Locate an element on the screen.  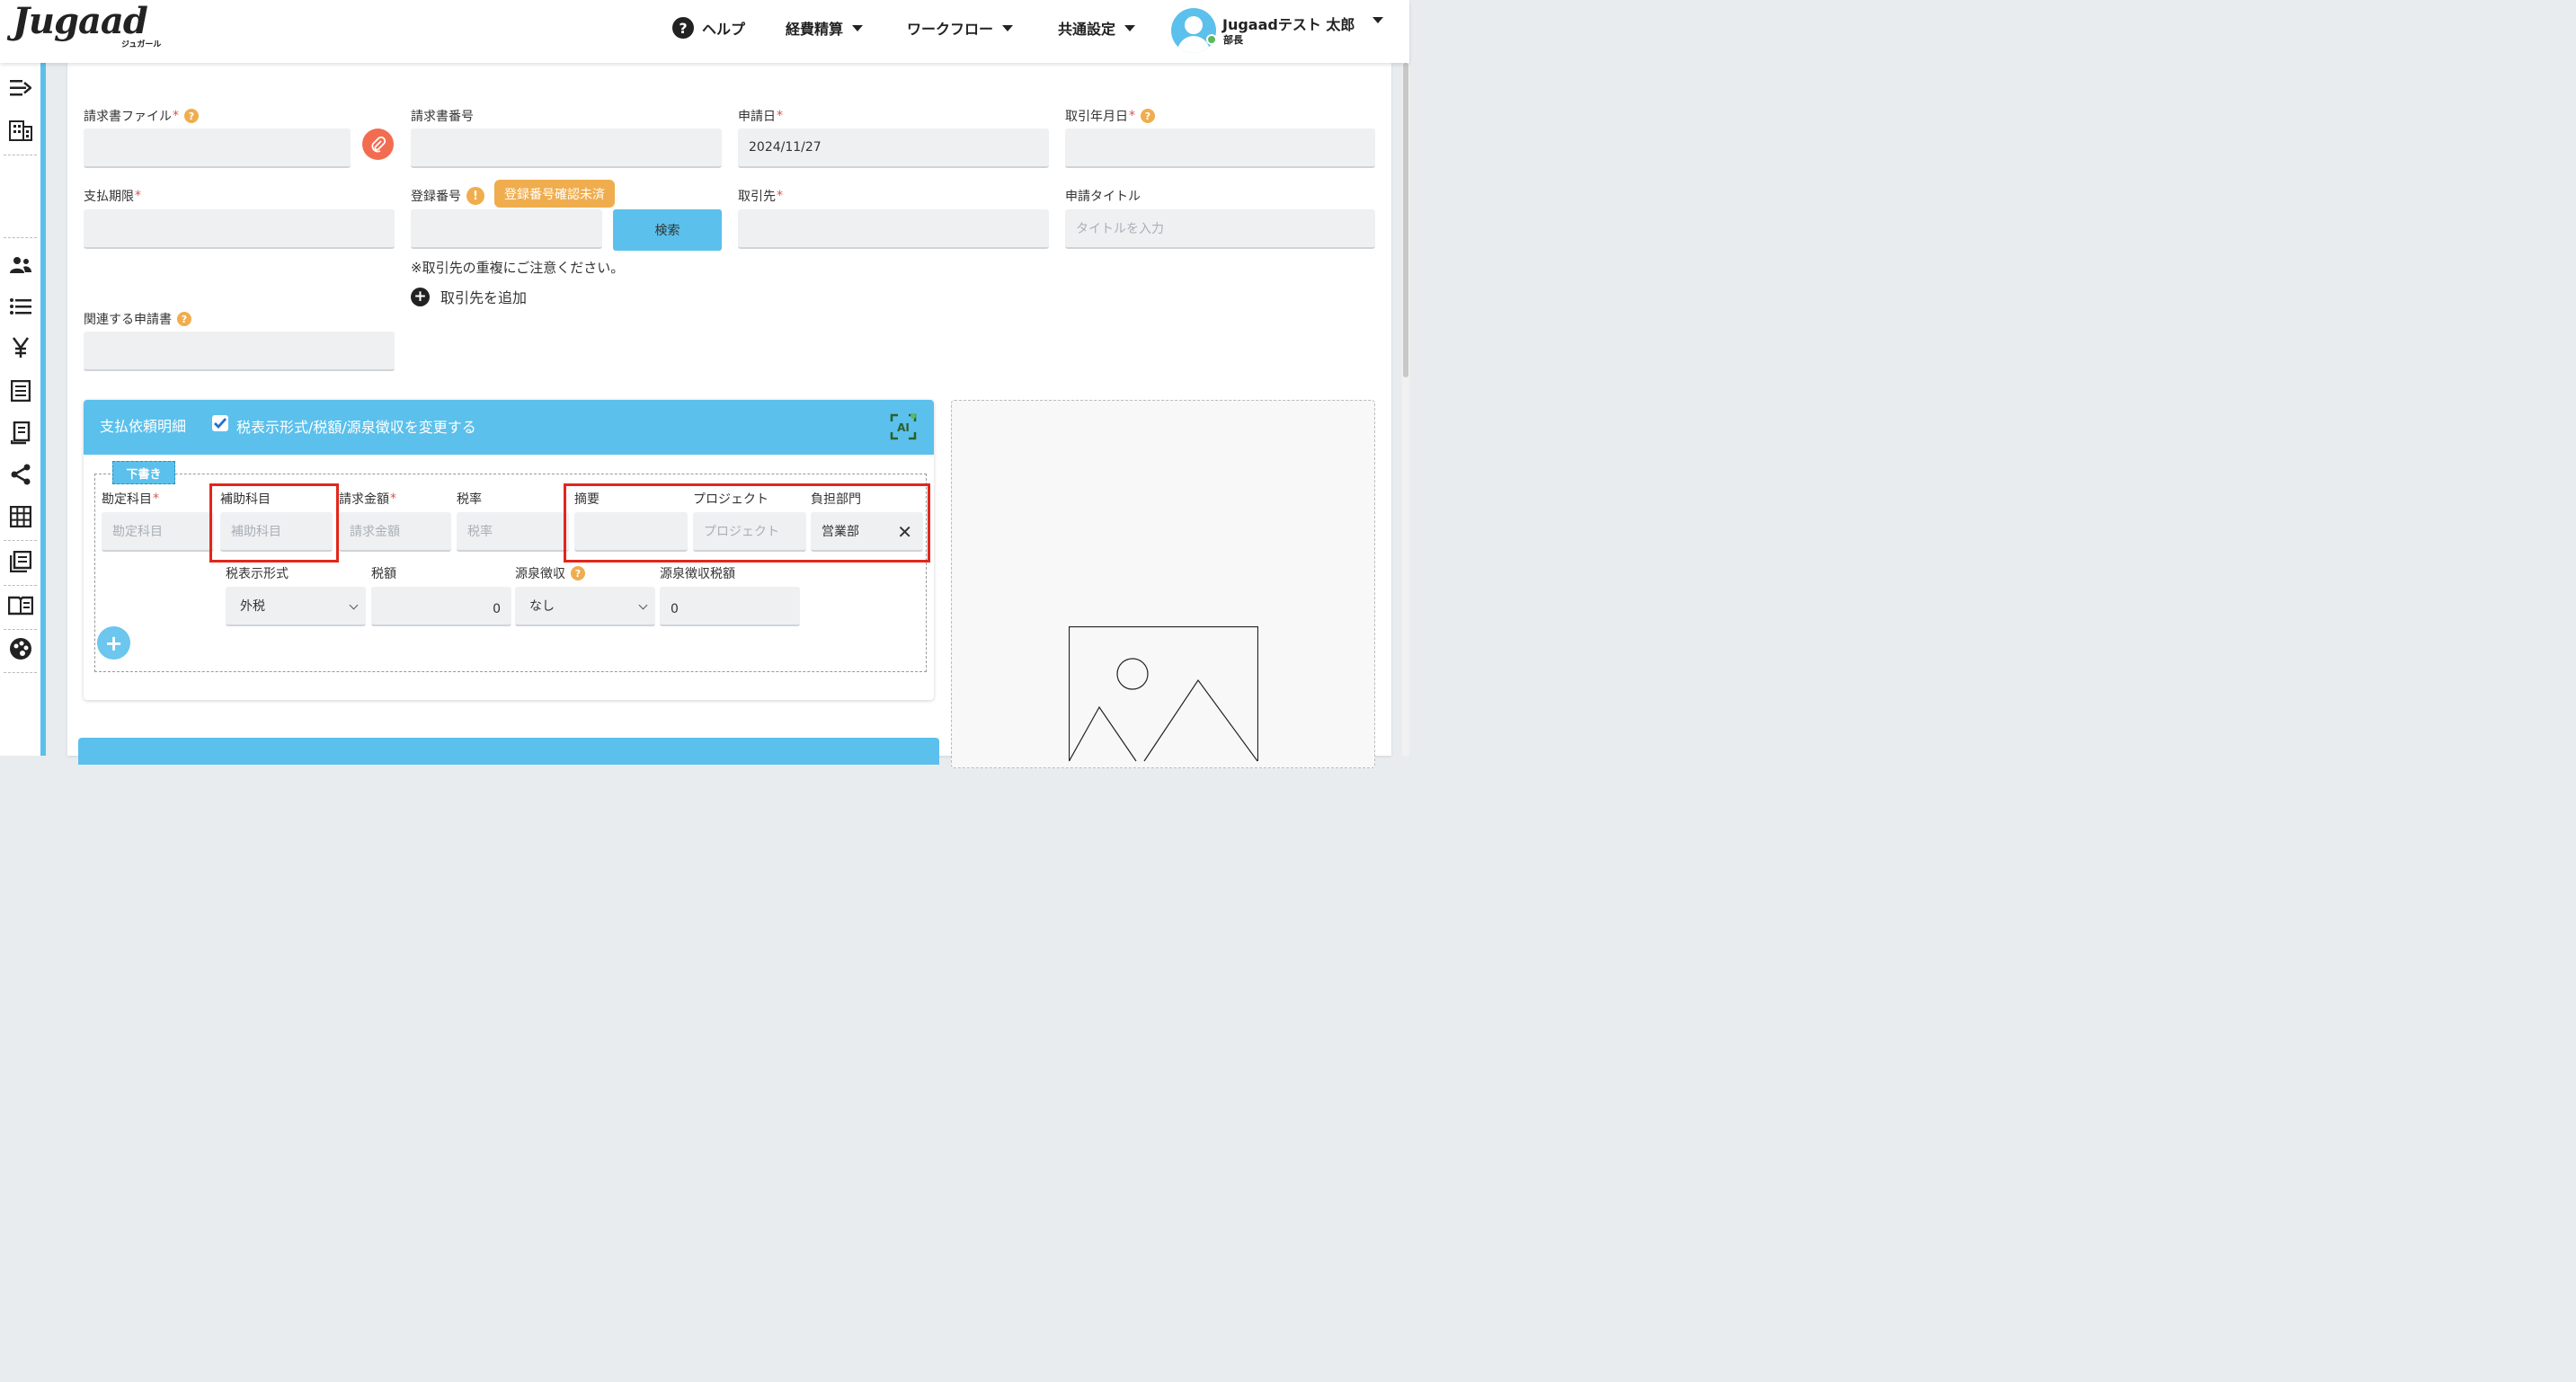
change-tax-checkbox is located at coordinates (220, 423).